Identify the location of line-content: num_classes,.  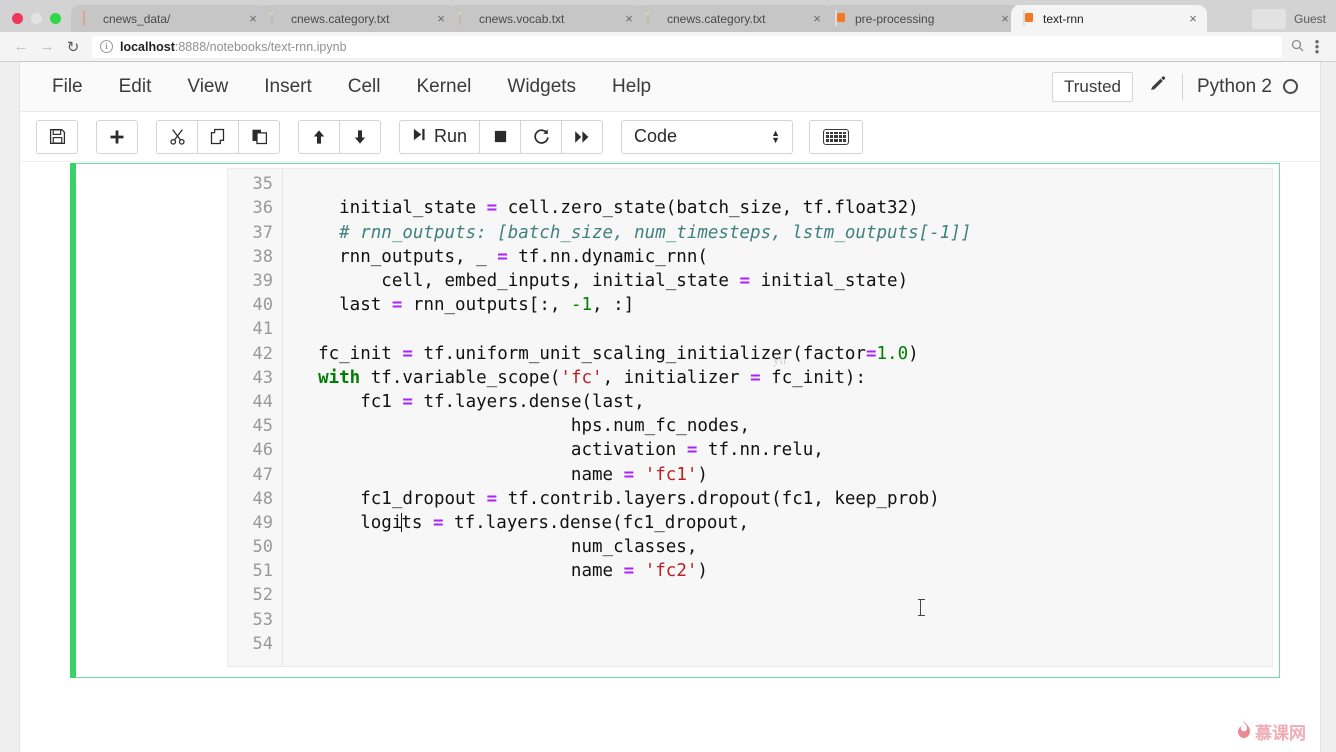
(497, 547).